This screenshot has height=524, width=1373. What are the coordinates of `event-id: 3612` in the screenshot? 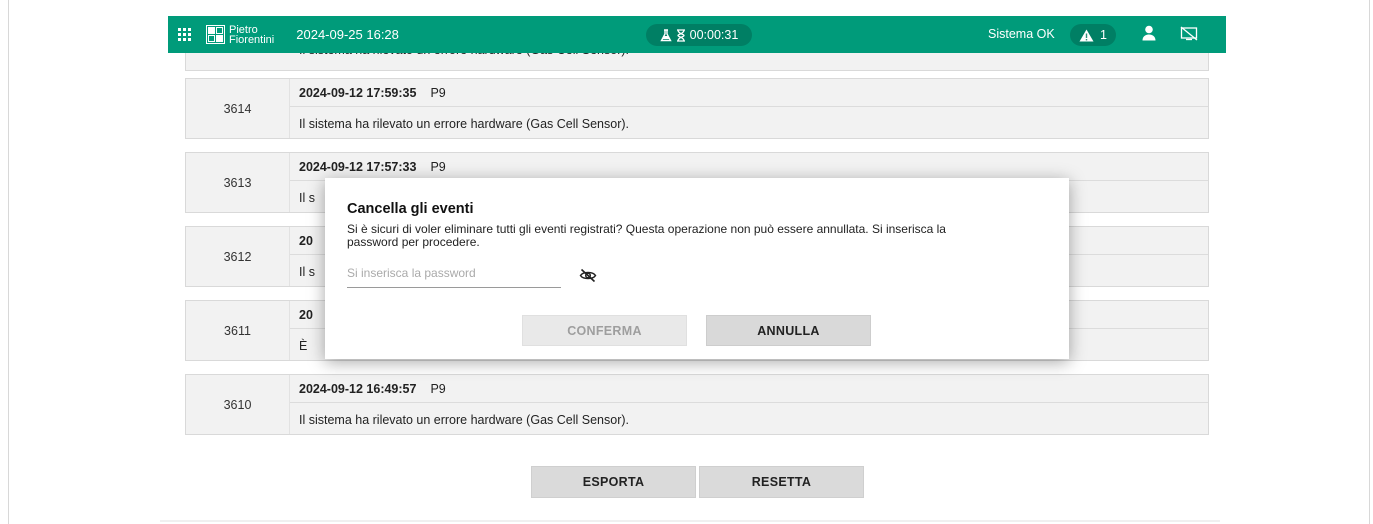 It's located at (238, 256).